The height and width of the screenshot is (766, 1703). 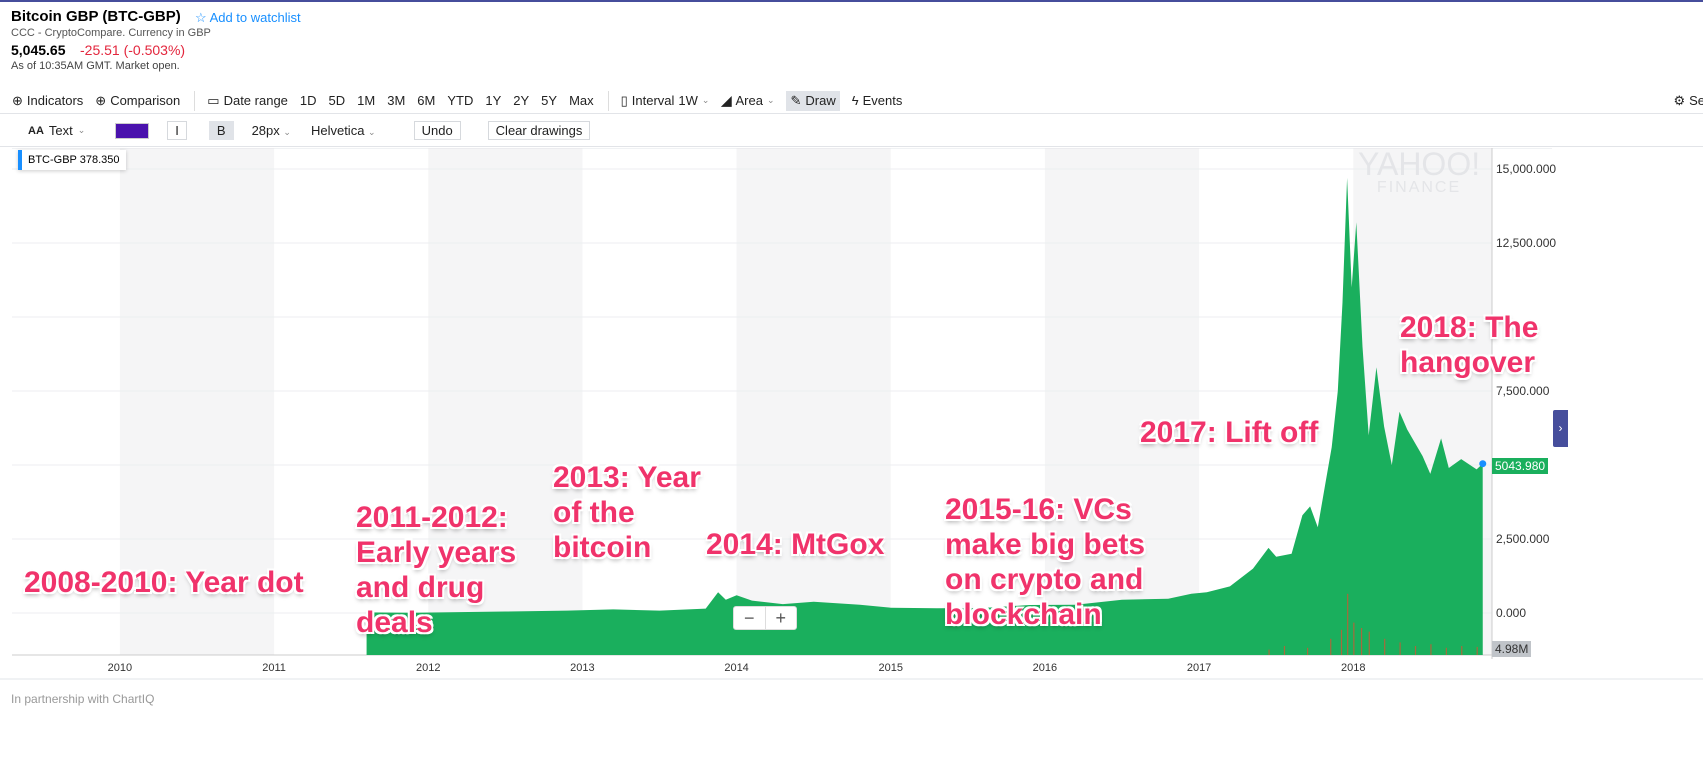 I want to click on indicators-button: ⊕ Indicators, so click(x=47, y=101).